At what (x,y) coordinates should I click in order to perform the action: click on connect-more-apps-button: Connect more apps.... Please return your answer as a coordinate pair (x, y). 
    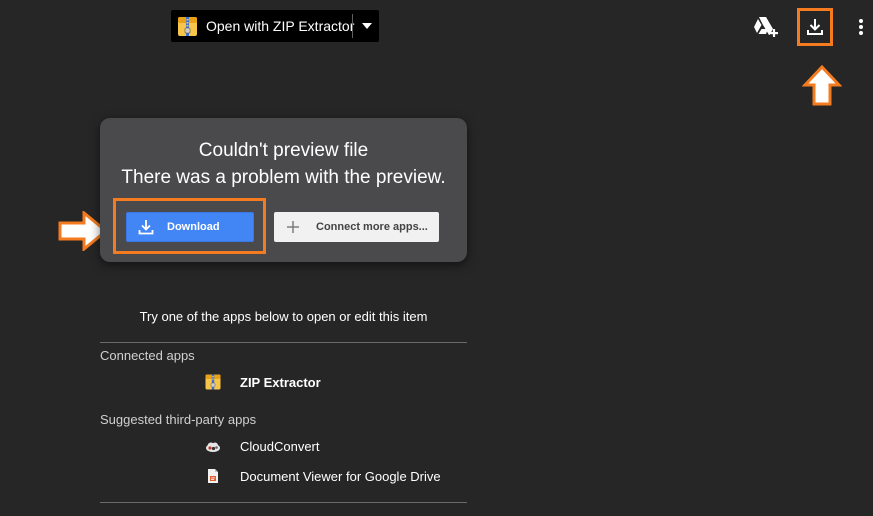
    Looking at the image, I should click on (356, 227).